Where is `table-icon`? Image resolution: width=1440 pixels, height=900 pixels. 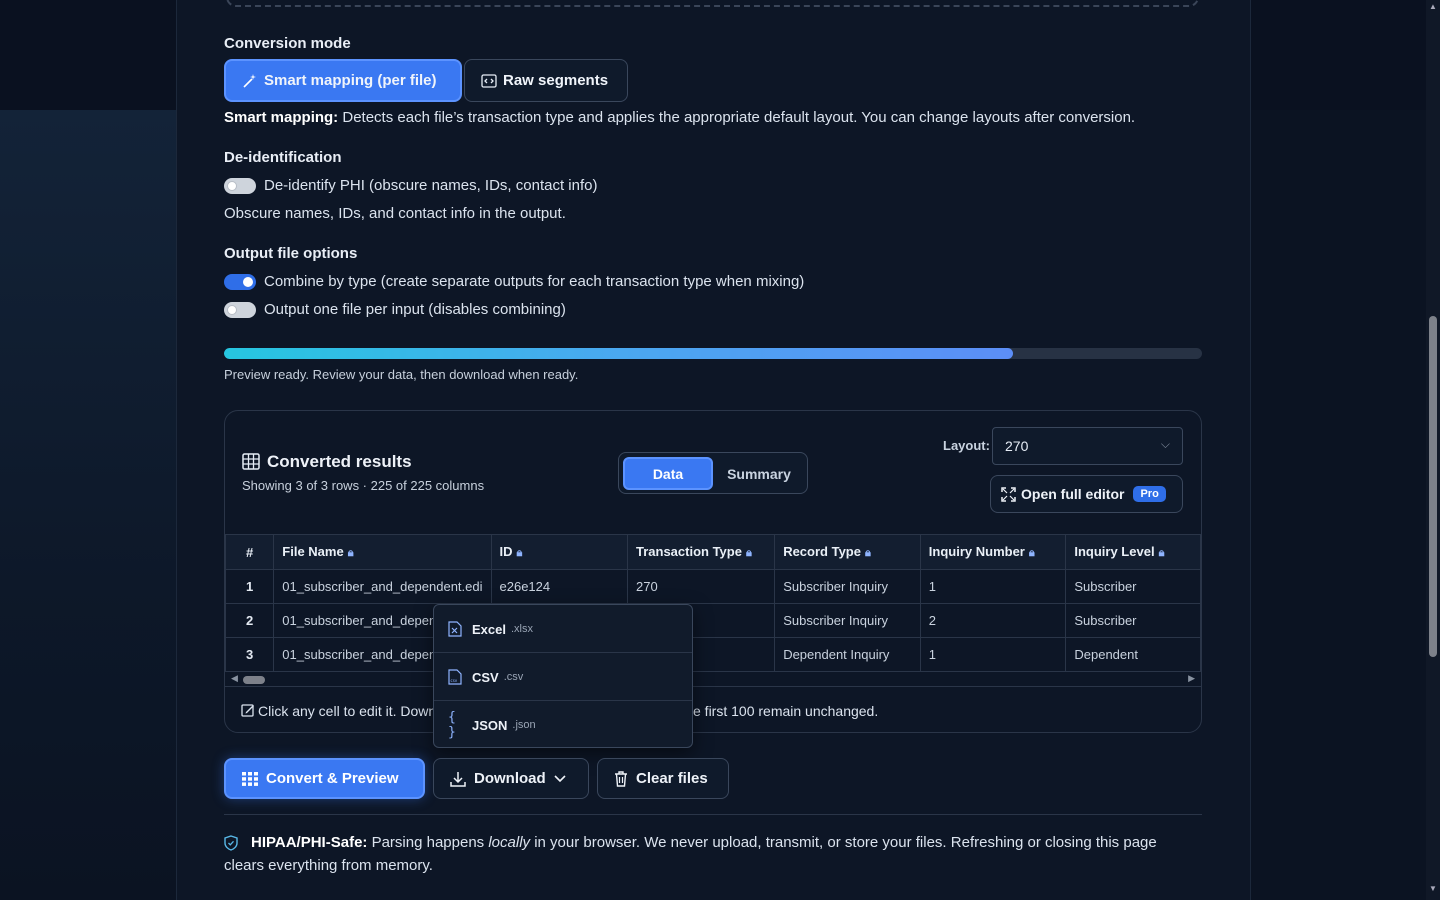 table-icon is located at coordinates (251, 461).